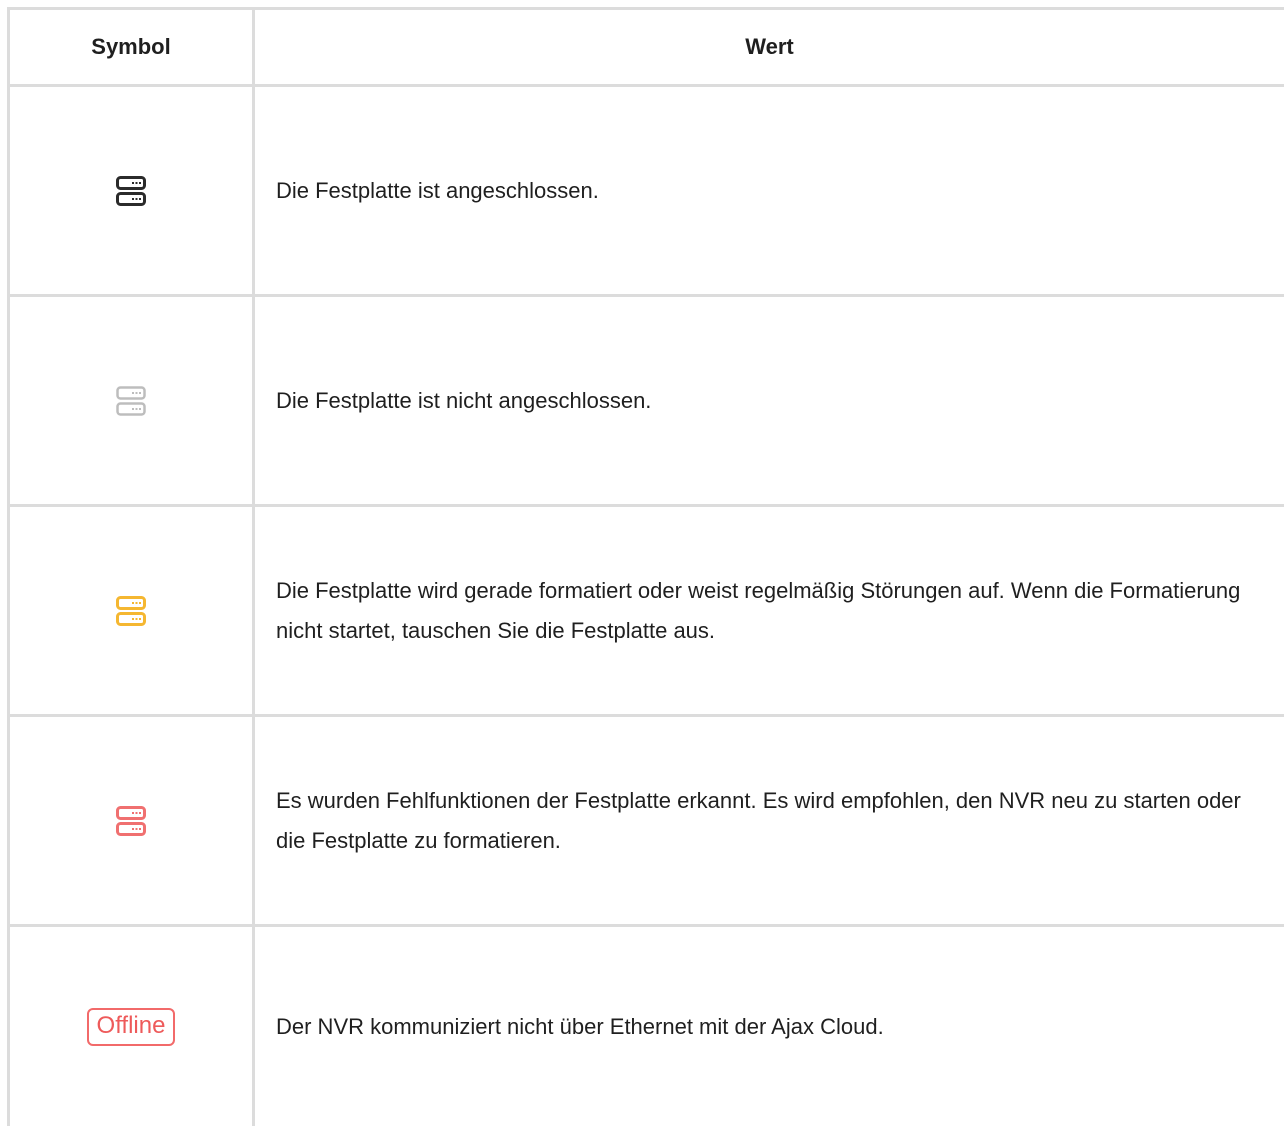 The width and height of the screenshot is (1284, 1126). I want to click on row-description: Die Festplatte ist angeschlossen., so click(437, 190).